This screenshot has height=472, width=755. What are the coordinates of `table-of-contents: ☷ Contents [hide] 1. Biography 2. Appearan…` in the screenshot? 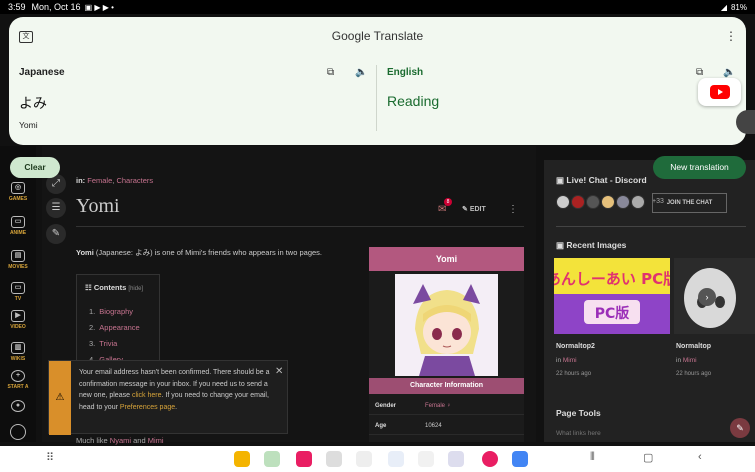 It's located at (118, 322).